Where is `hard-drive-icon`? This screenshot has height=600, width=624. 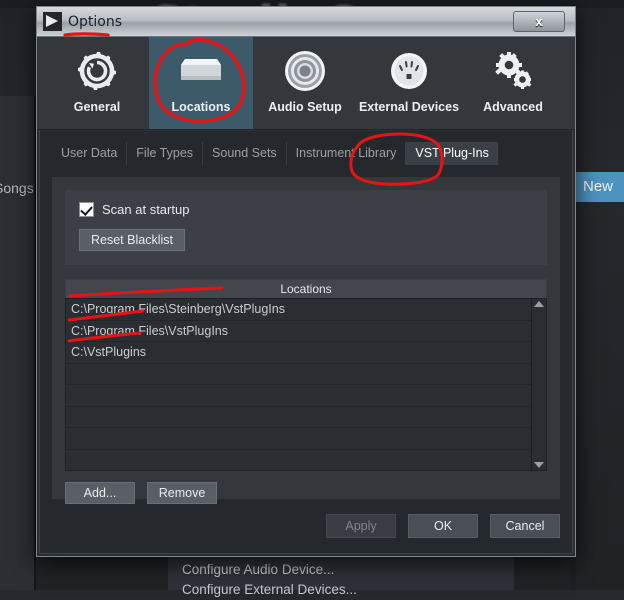
hard-drive-icon is located at coordinates (201, 71).